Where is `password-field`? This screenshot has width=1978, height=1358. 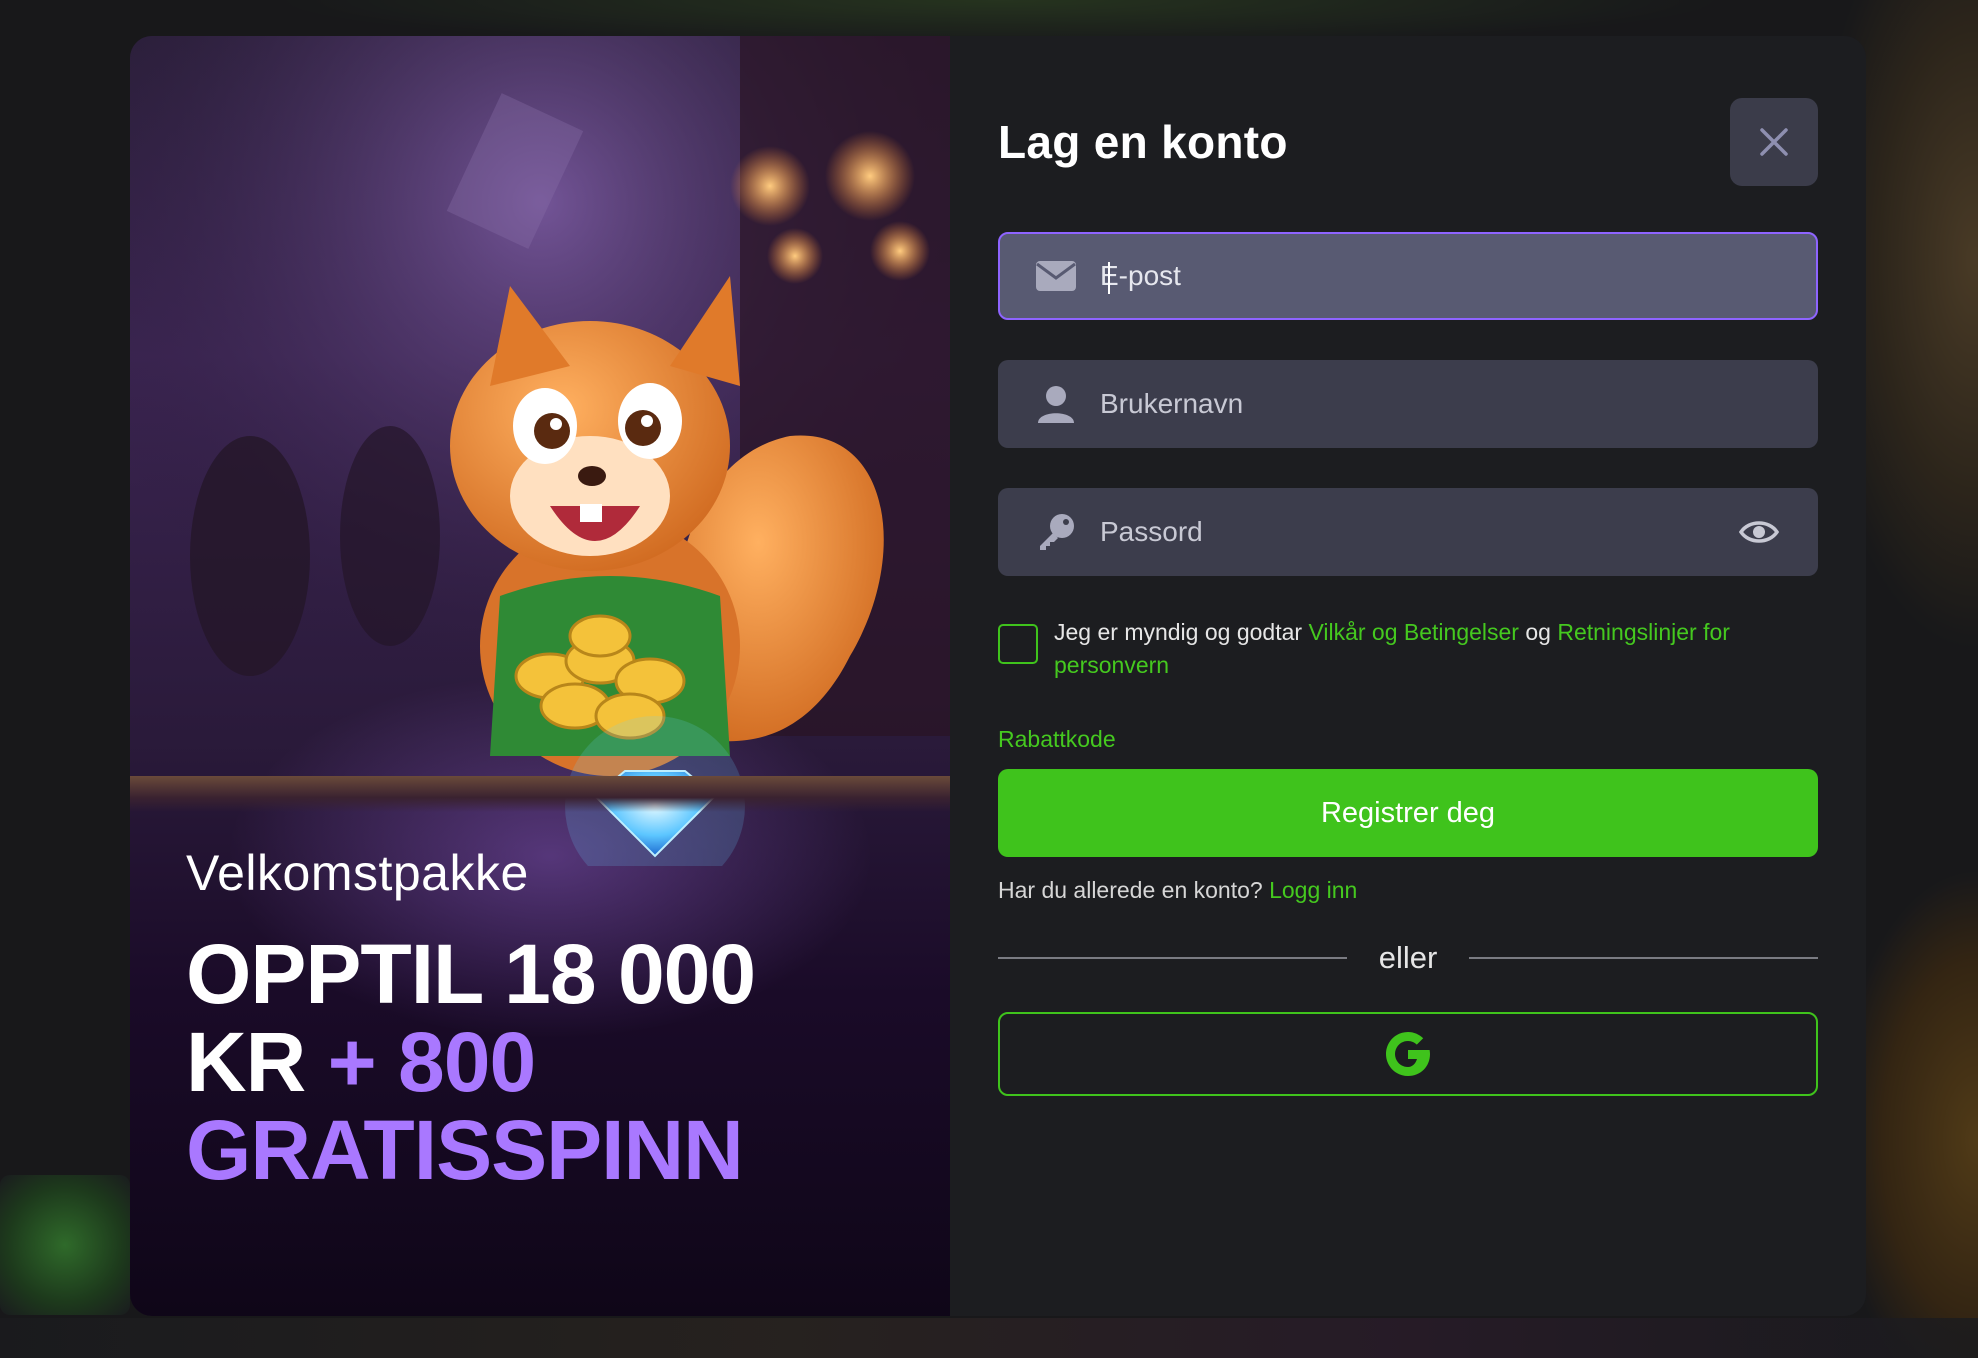
password-field is located at coordinates (1408, 532).